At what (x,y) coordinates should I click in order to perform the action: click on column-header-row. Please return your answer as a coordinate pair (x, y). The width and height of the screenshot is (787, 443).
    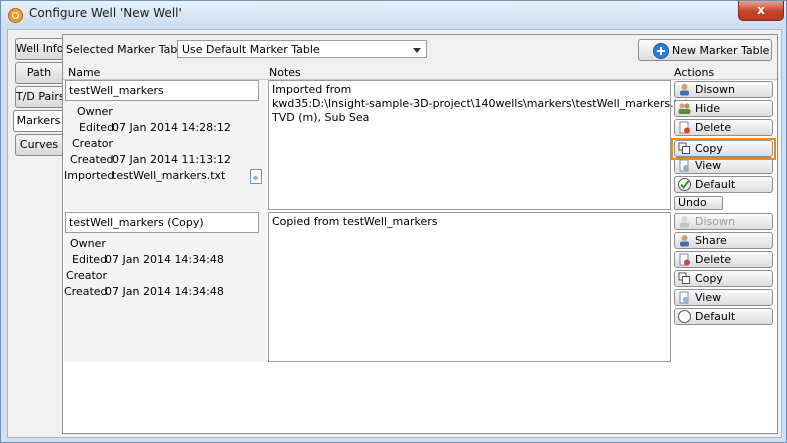
    Looking at the image, I should click on (420, 72).